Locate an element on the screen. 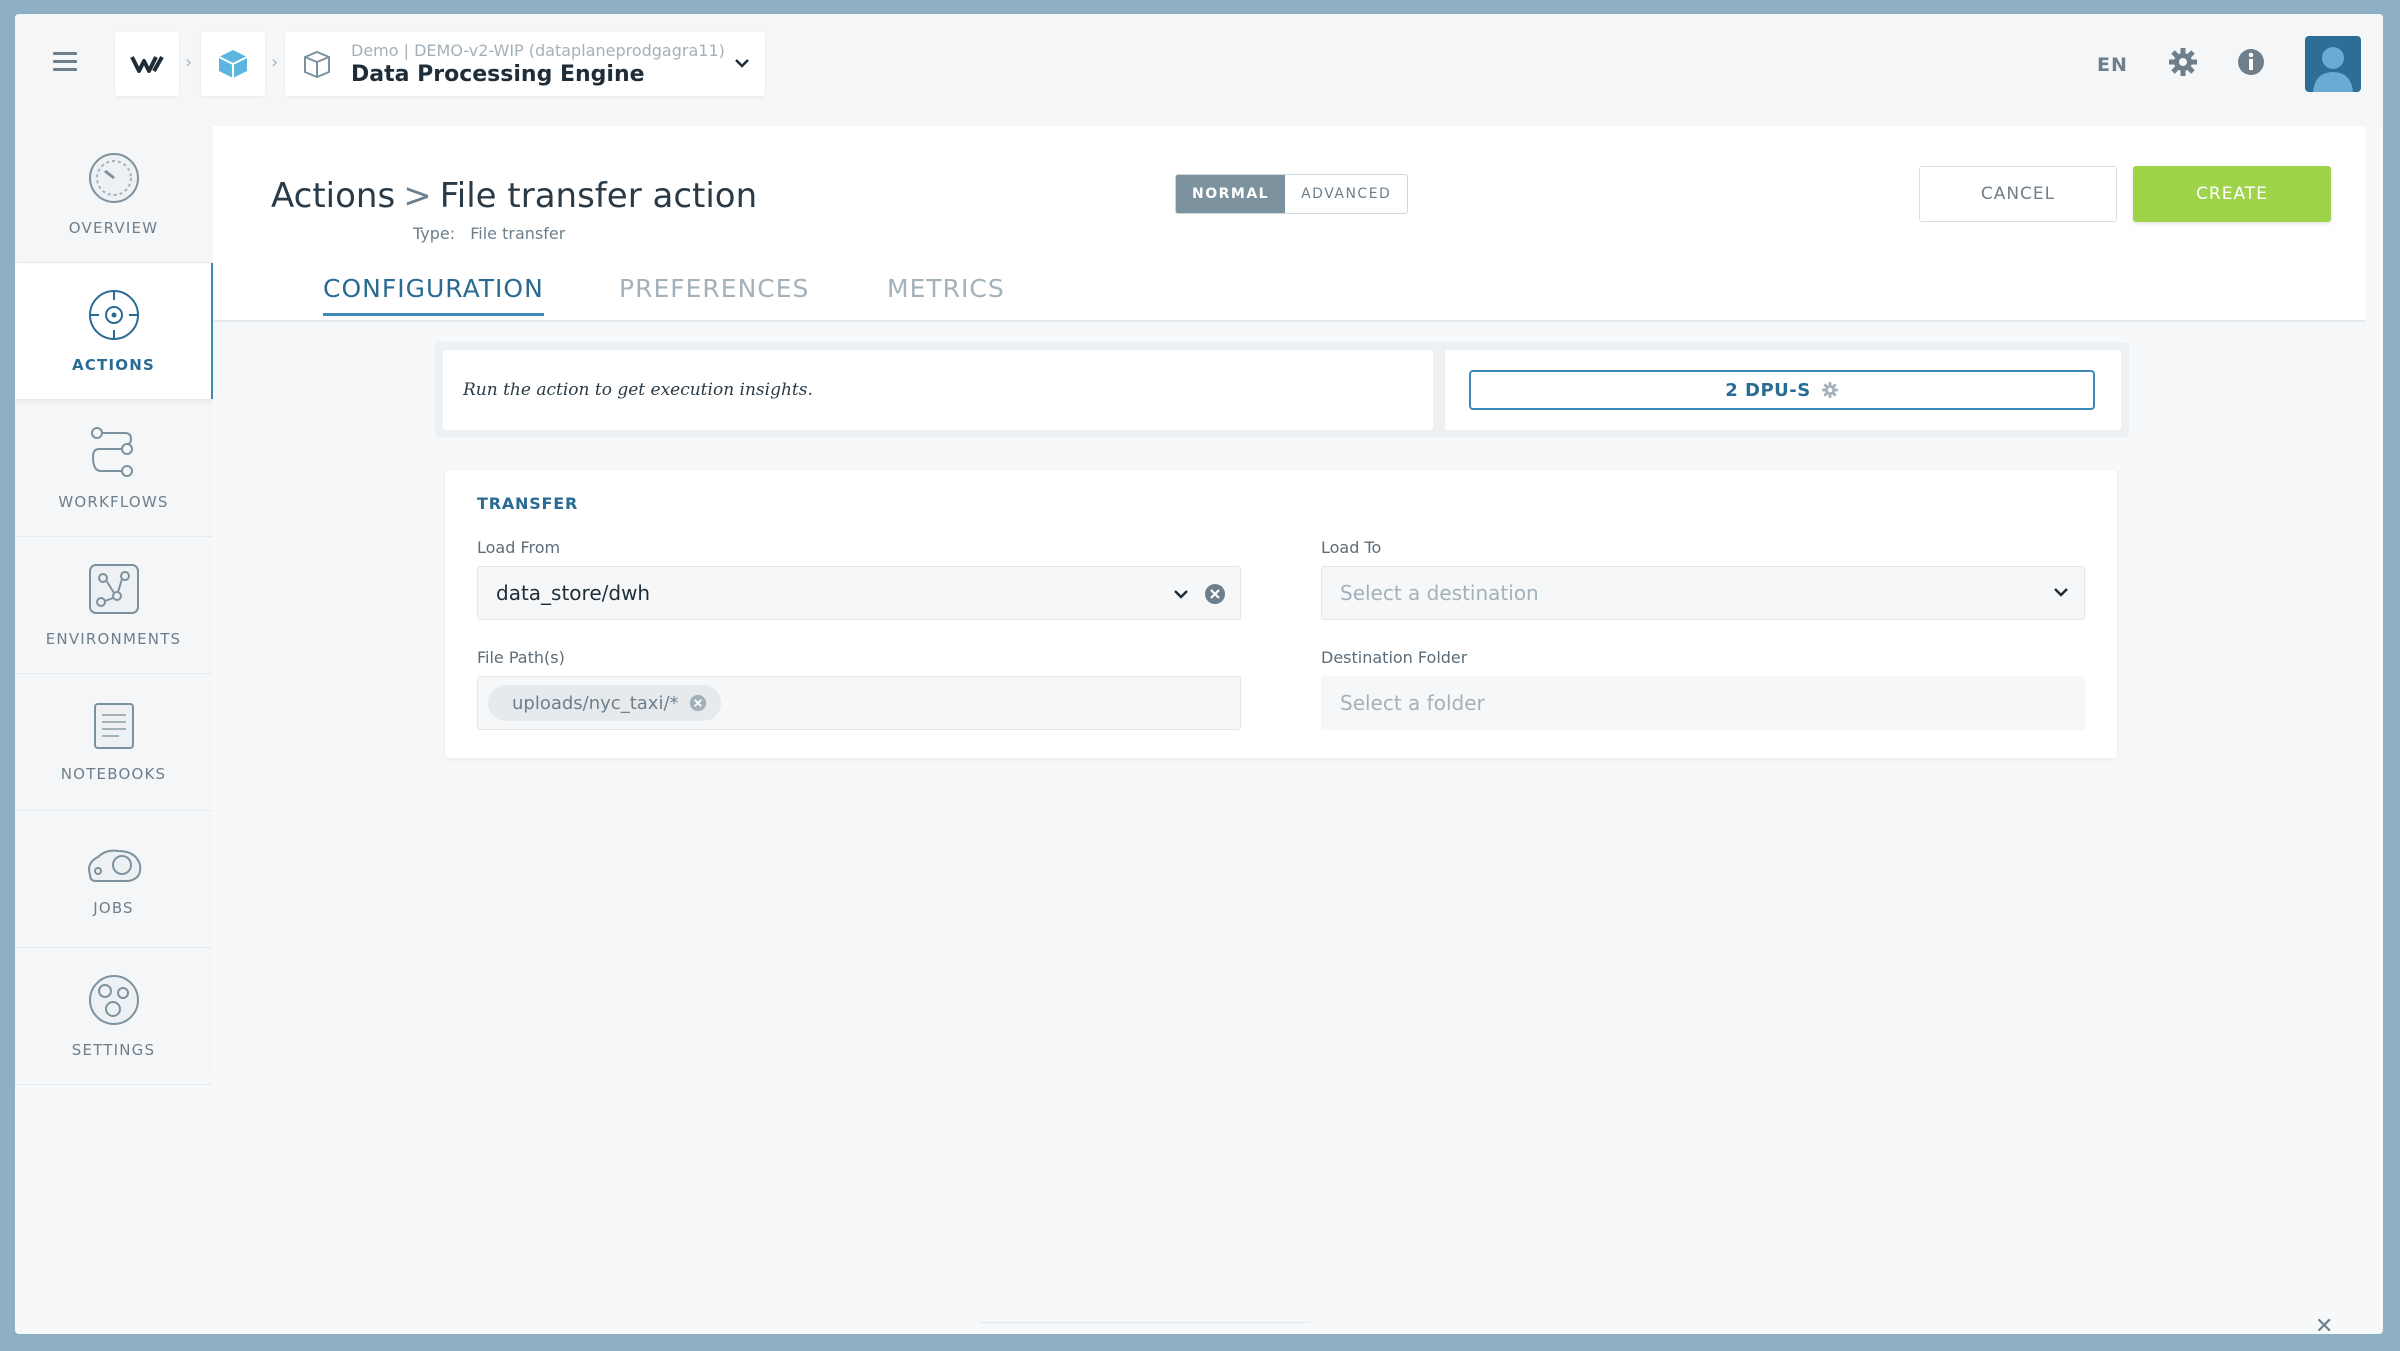 The height and width of the screenshot is (1351, 2400). info-icon is located at coordinates (2251, 62).